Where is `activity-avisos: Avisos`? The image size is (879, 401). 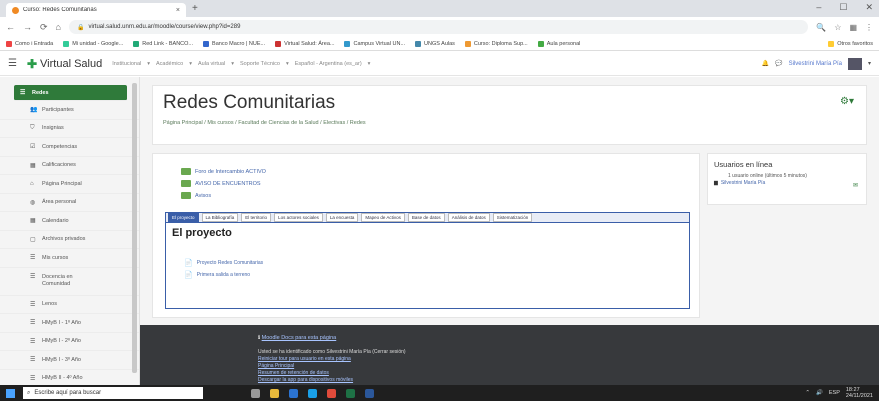 activity-avisos: Avisos is located at coordinates (196, 195).